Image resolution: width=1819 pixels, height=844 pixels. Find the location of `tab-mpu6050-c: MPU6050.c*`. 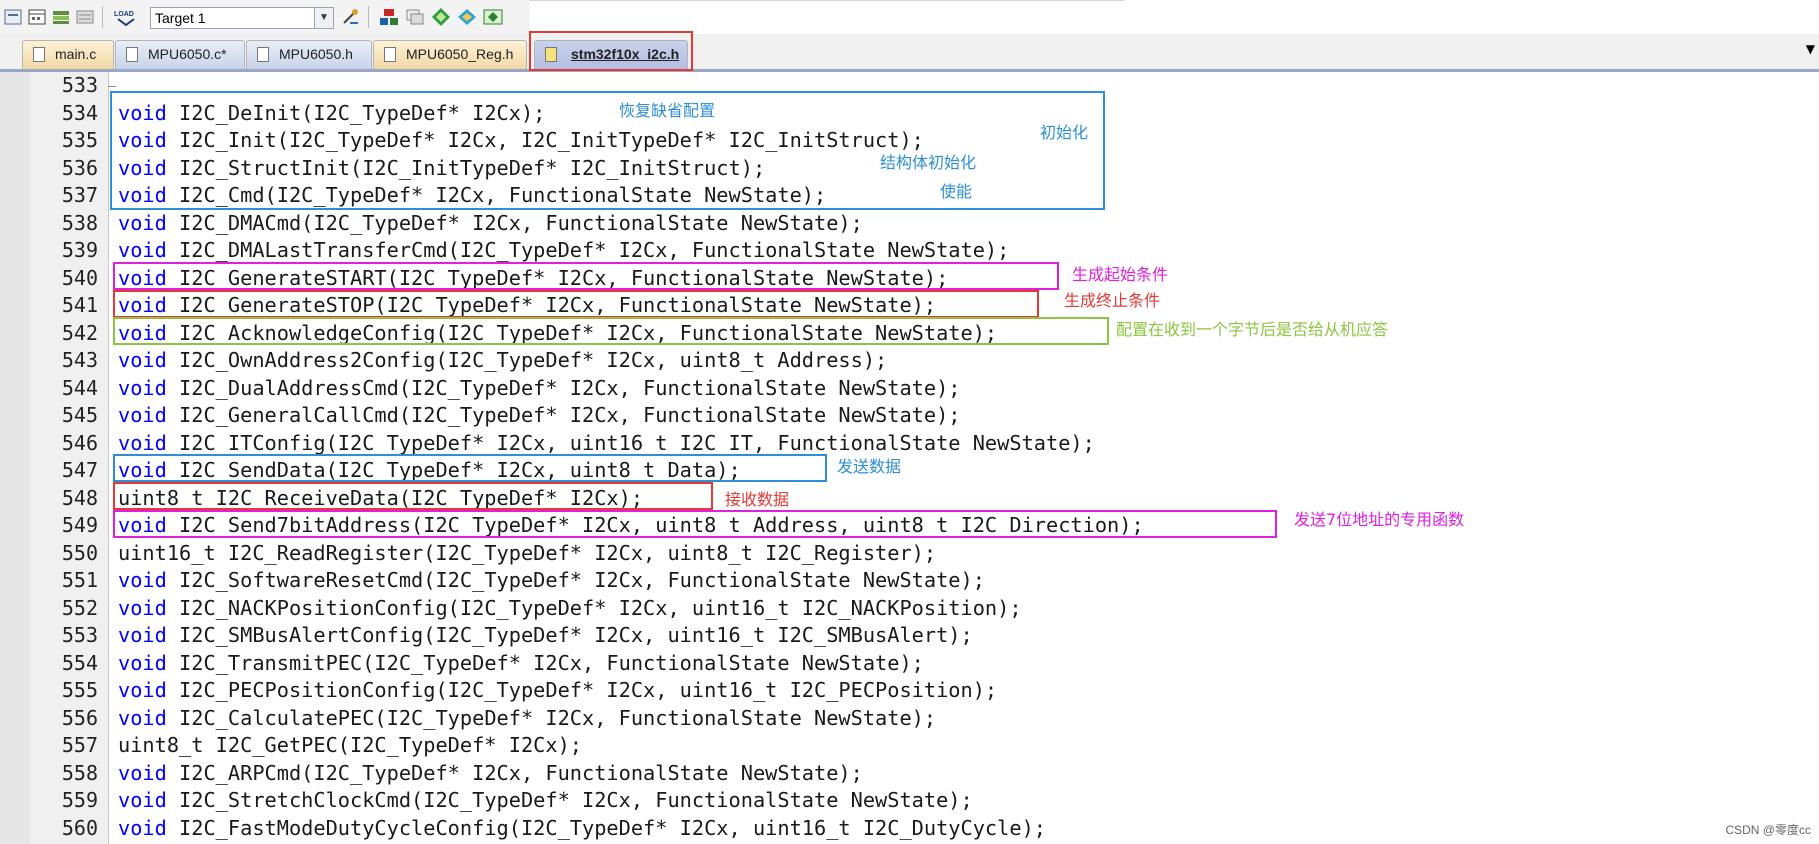

tab-mpu6050-c: MPU6050.c* is located at coordinates (180, 54).